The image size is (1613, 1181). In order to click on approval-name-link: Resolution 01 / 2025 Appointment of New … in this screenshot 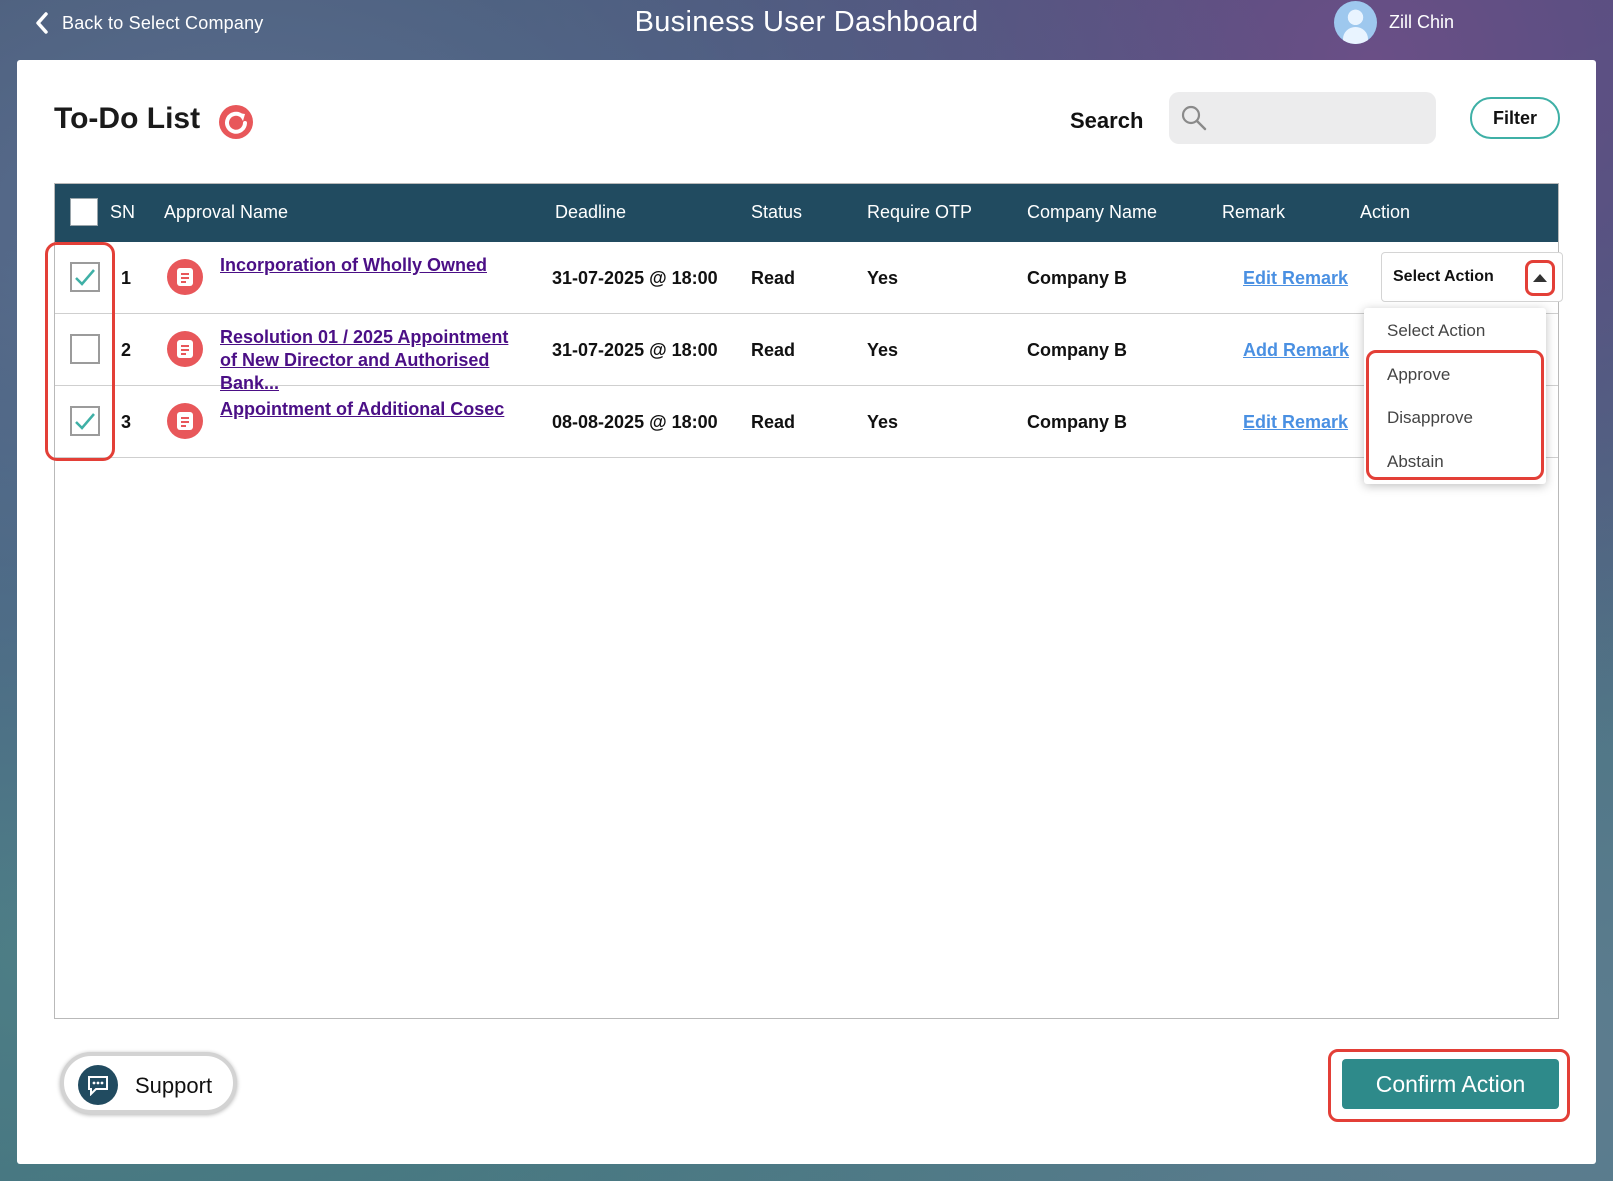, I will do `click(375, 360)`.